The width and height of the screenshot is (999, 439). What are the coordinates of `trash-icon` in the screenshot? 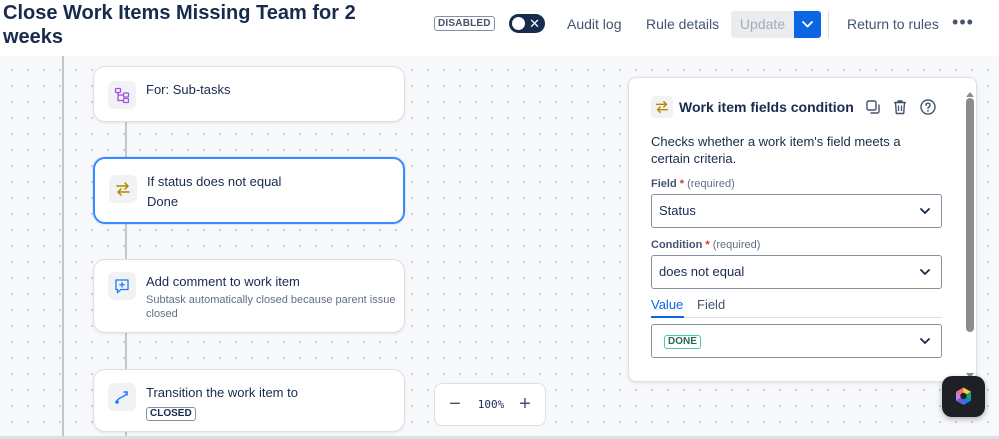 It's located at (900, 107).